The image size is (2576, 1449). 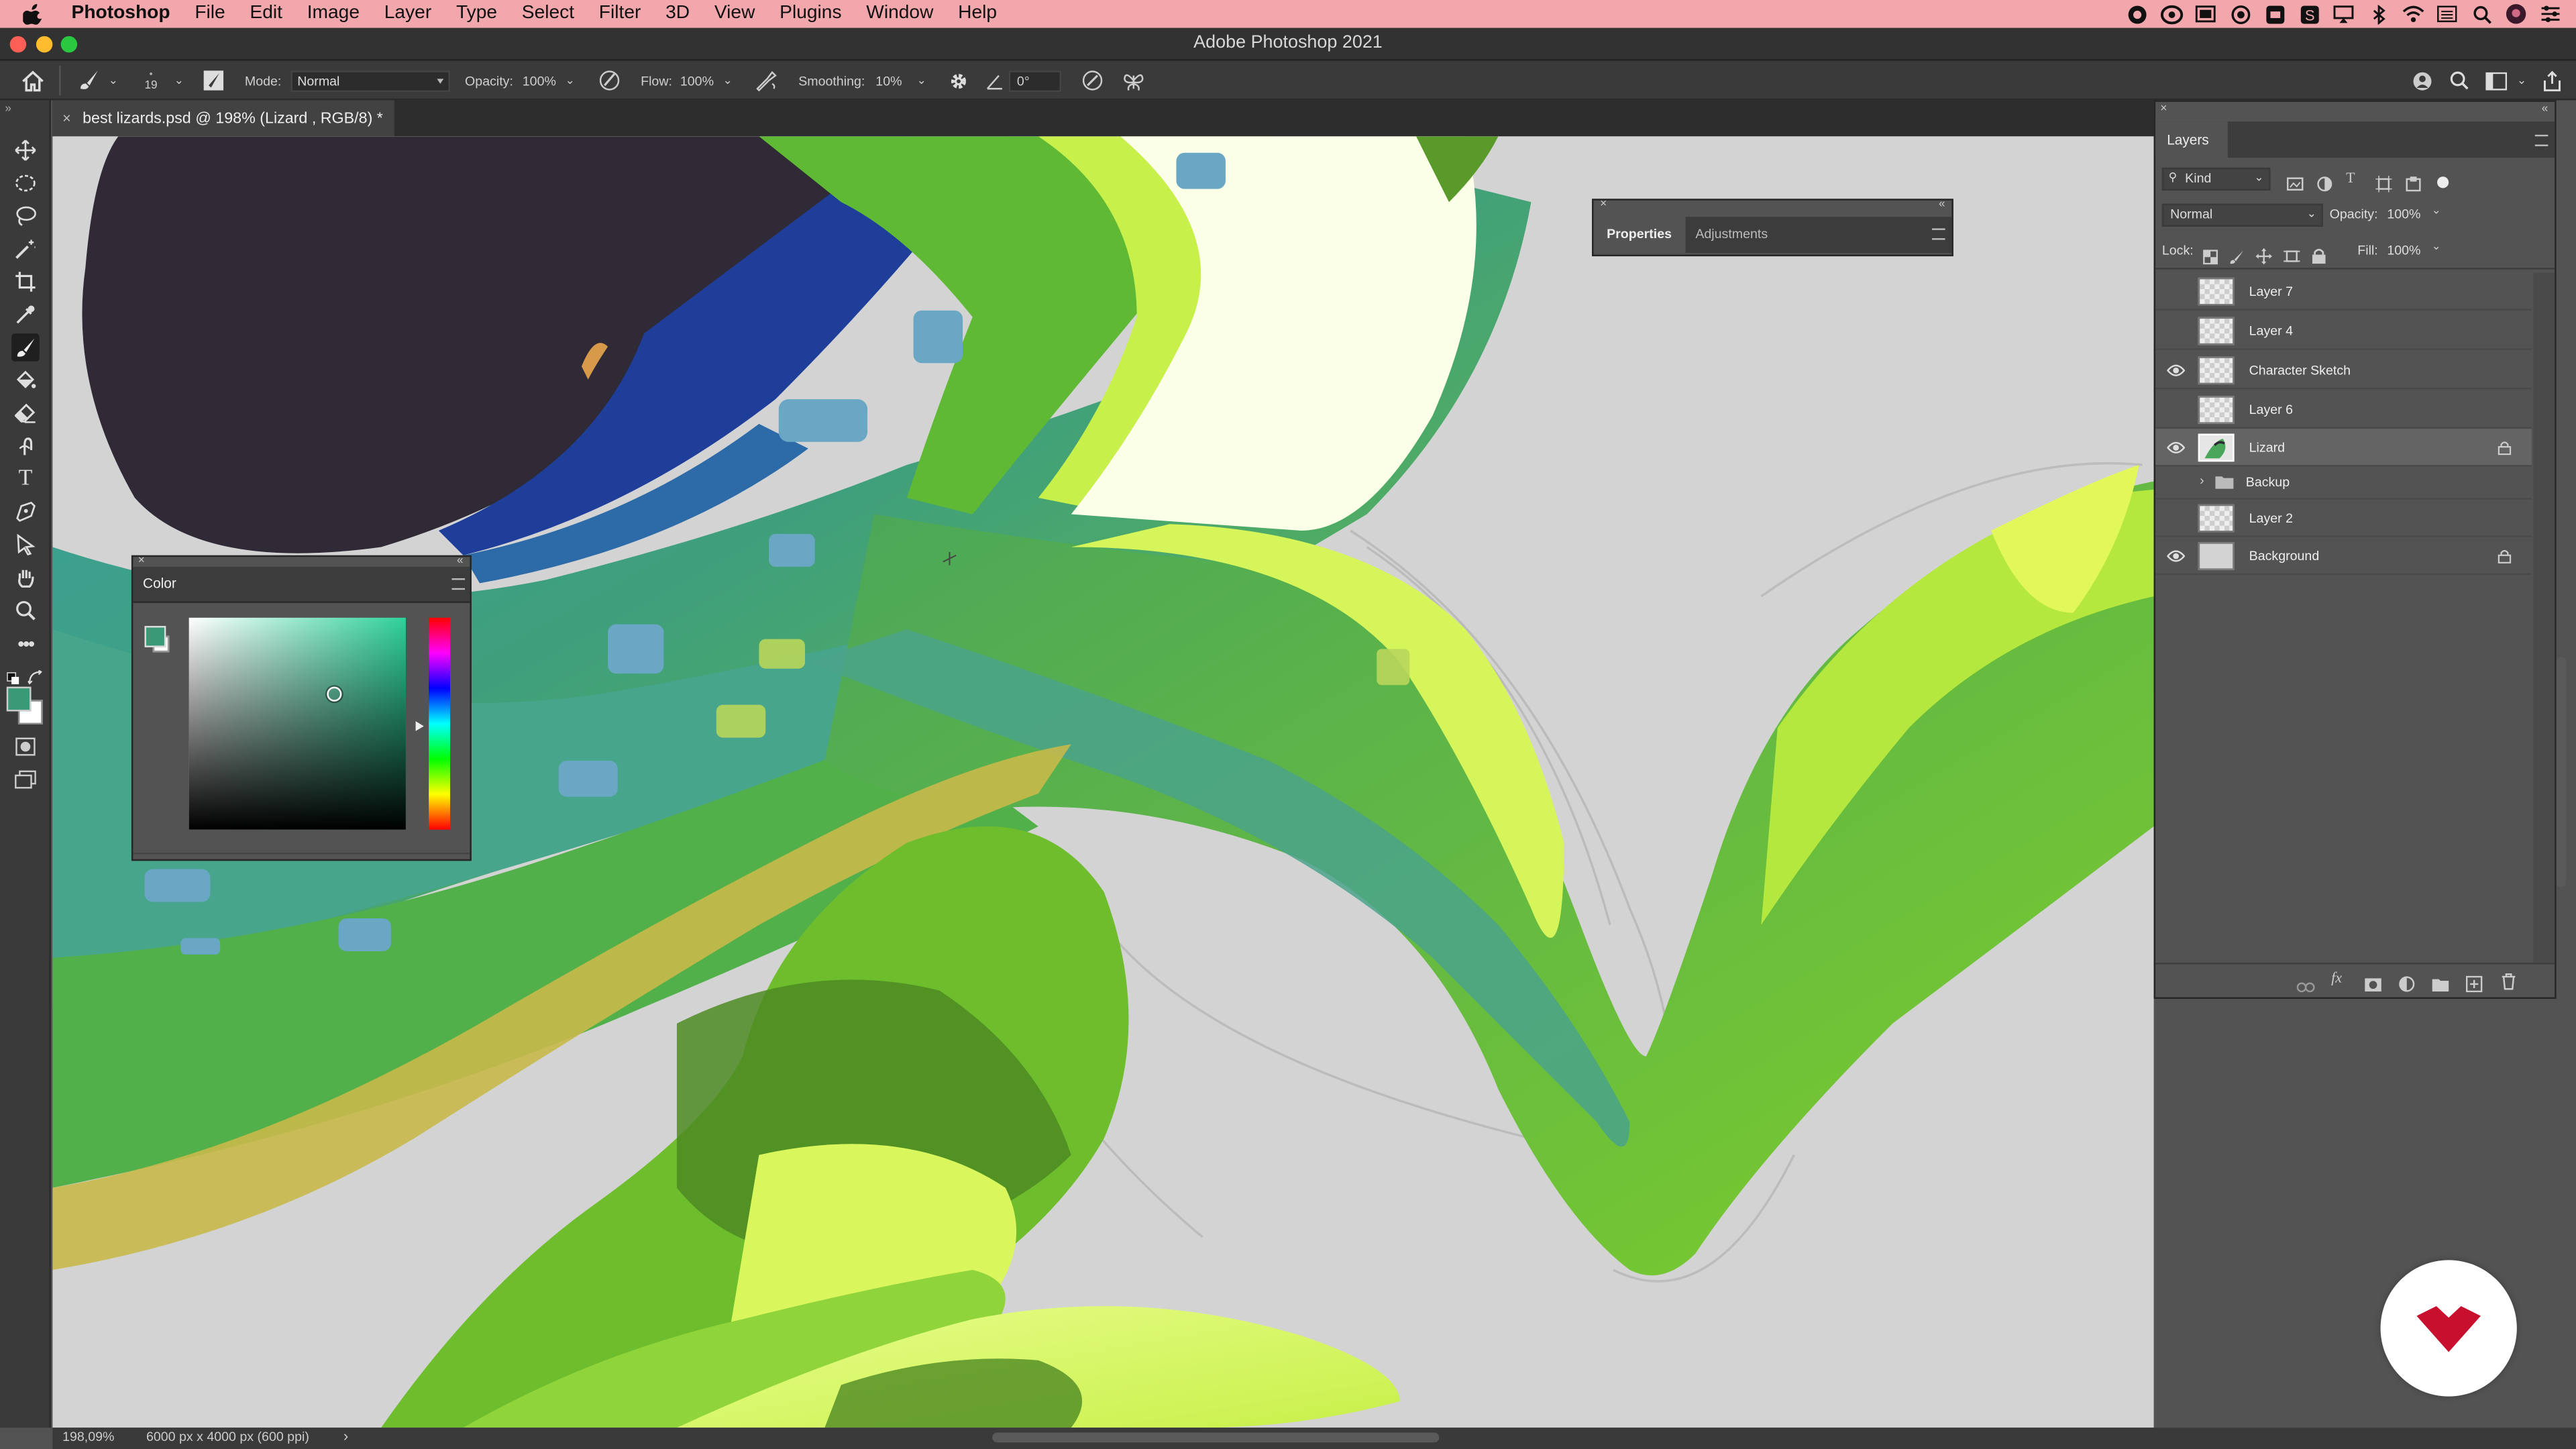 I want to click on menu-app-name: Photoshop, so click(x=120, y=14).